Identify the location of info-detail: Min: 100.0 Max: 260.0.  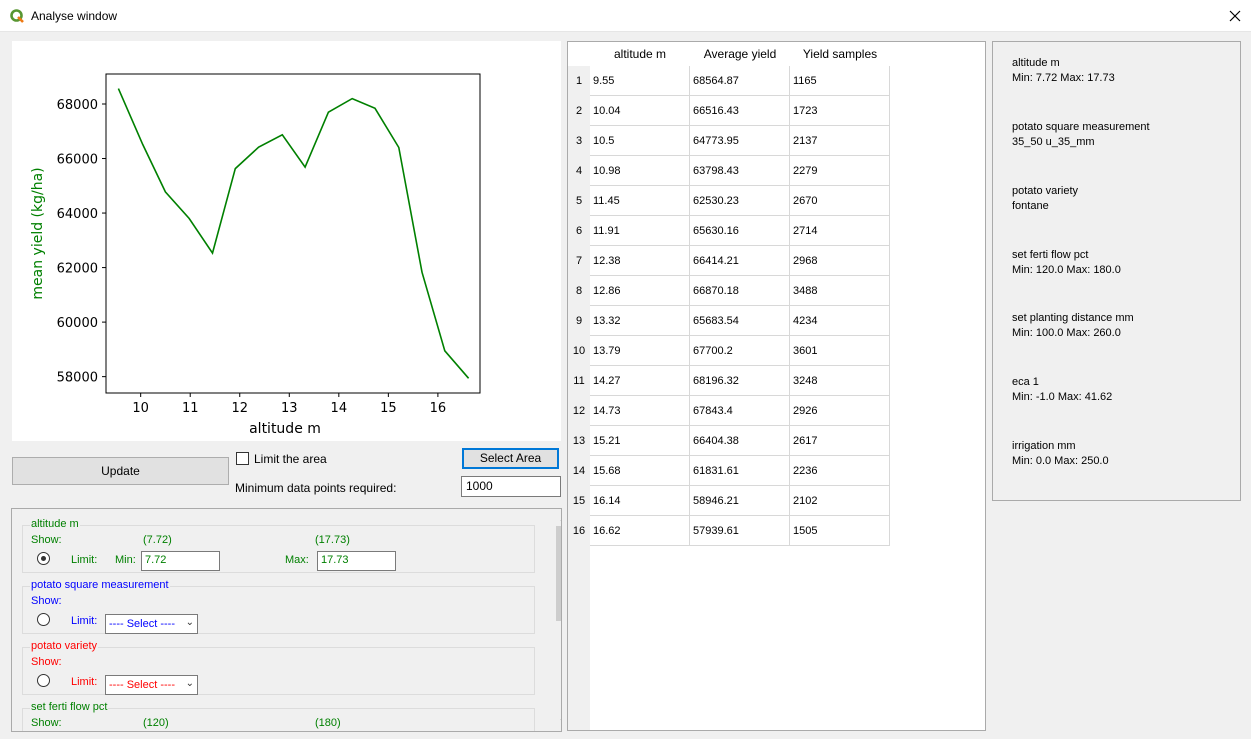
(1066, 333).